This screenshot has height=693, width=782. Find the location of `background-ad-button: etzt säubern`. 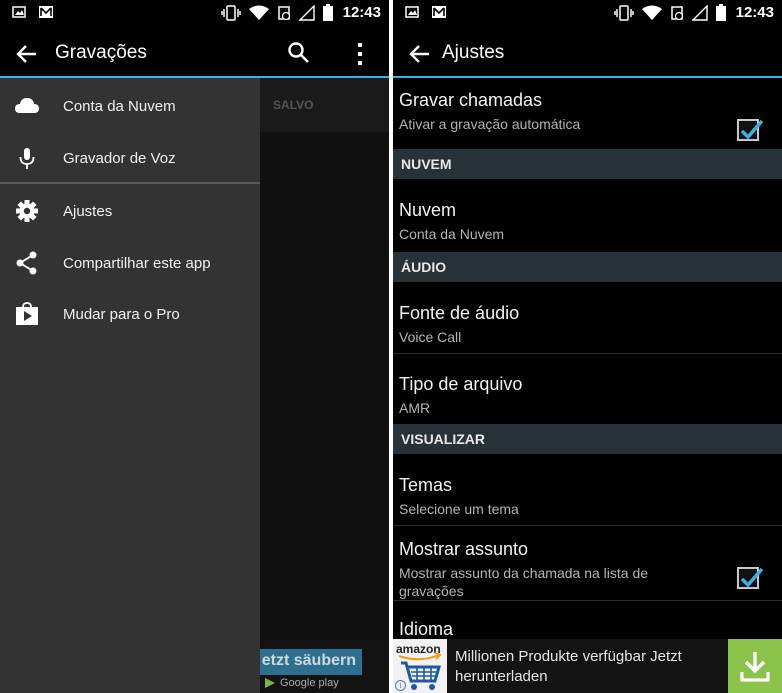

background-ad-button: etzt säubern is located at coordinates (309, 662).